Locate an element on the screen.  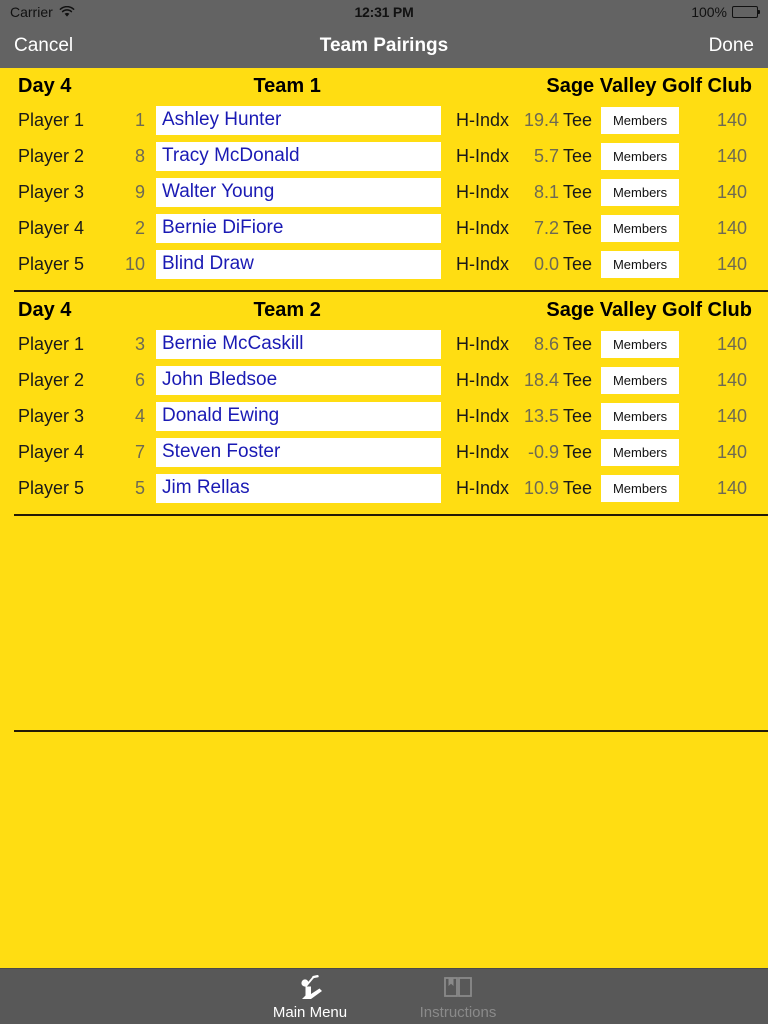
handicap-index-value: 8.1 is located at coordinates (546, 191).